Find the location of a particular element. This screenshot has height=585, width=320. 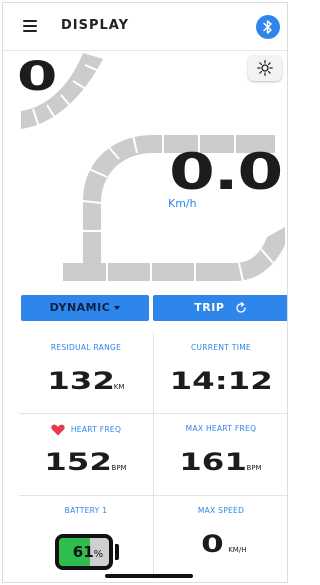

battery-label: BATTERY 1 is located at coordinates (86, 510).